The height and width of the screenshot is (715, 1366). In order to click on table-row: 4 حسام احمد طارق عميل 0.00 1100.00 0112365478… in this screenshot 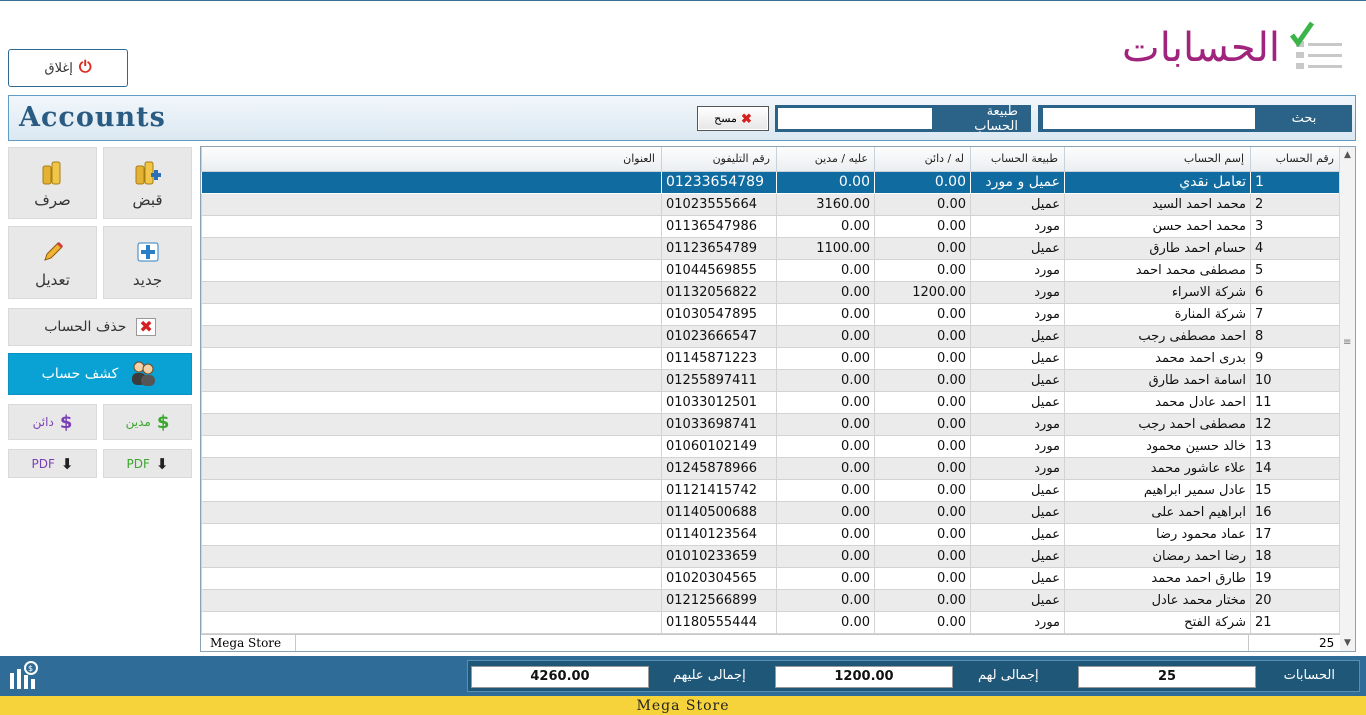, I will do `click(771, 248)`.